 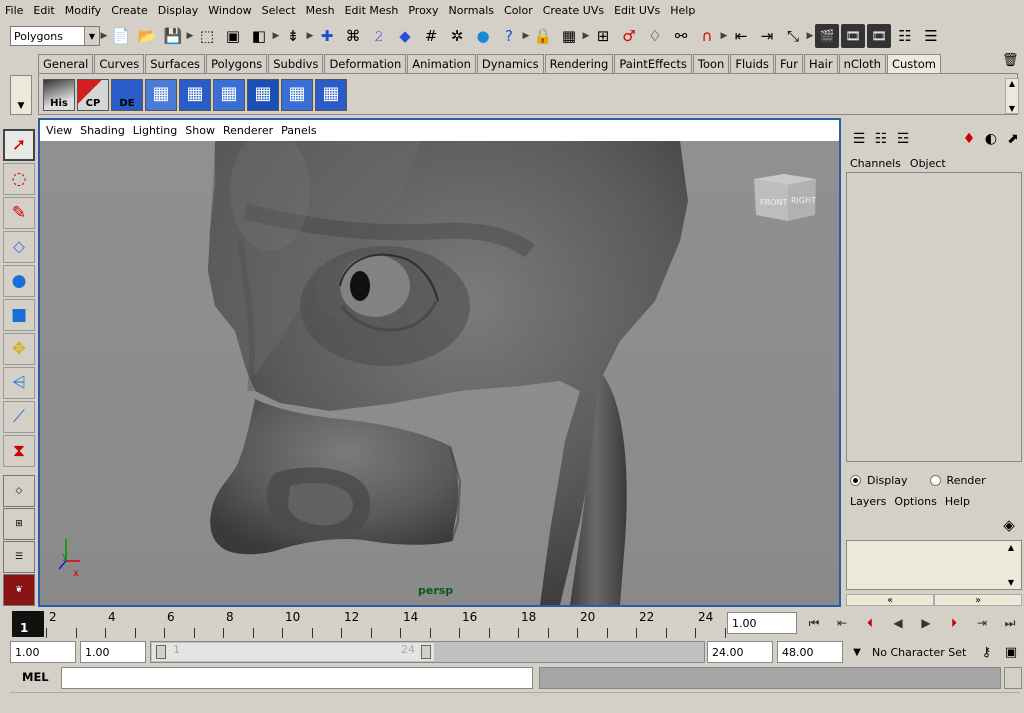 I want to click on select-by-component-icon: ◧, so click(x=259, y=36).